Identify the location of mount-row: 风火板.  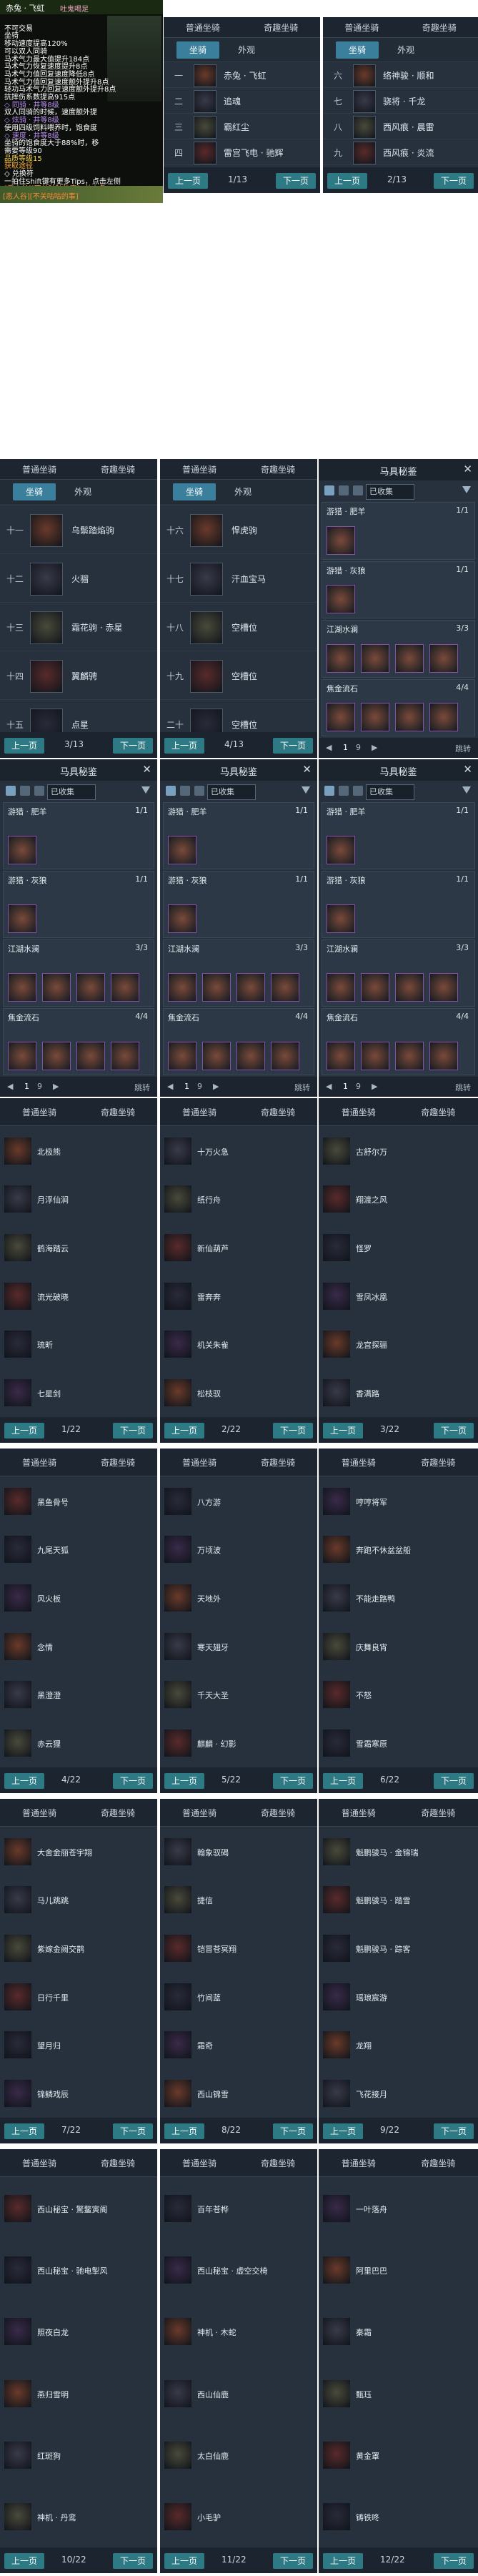
(78, 1598).